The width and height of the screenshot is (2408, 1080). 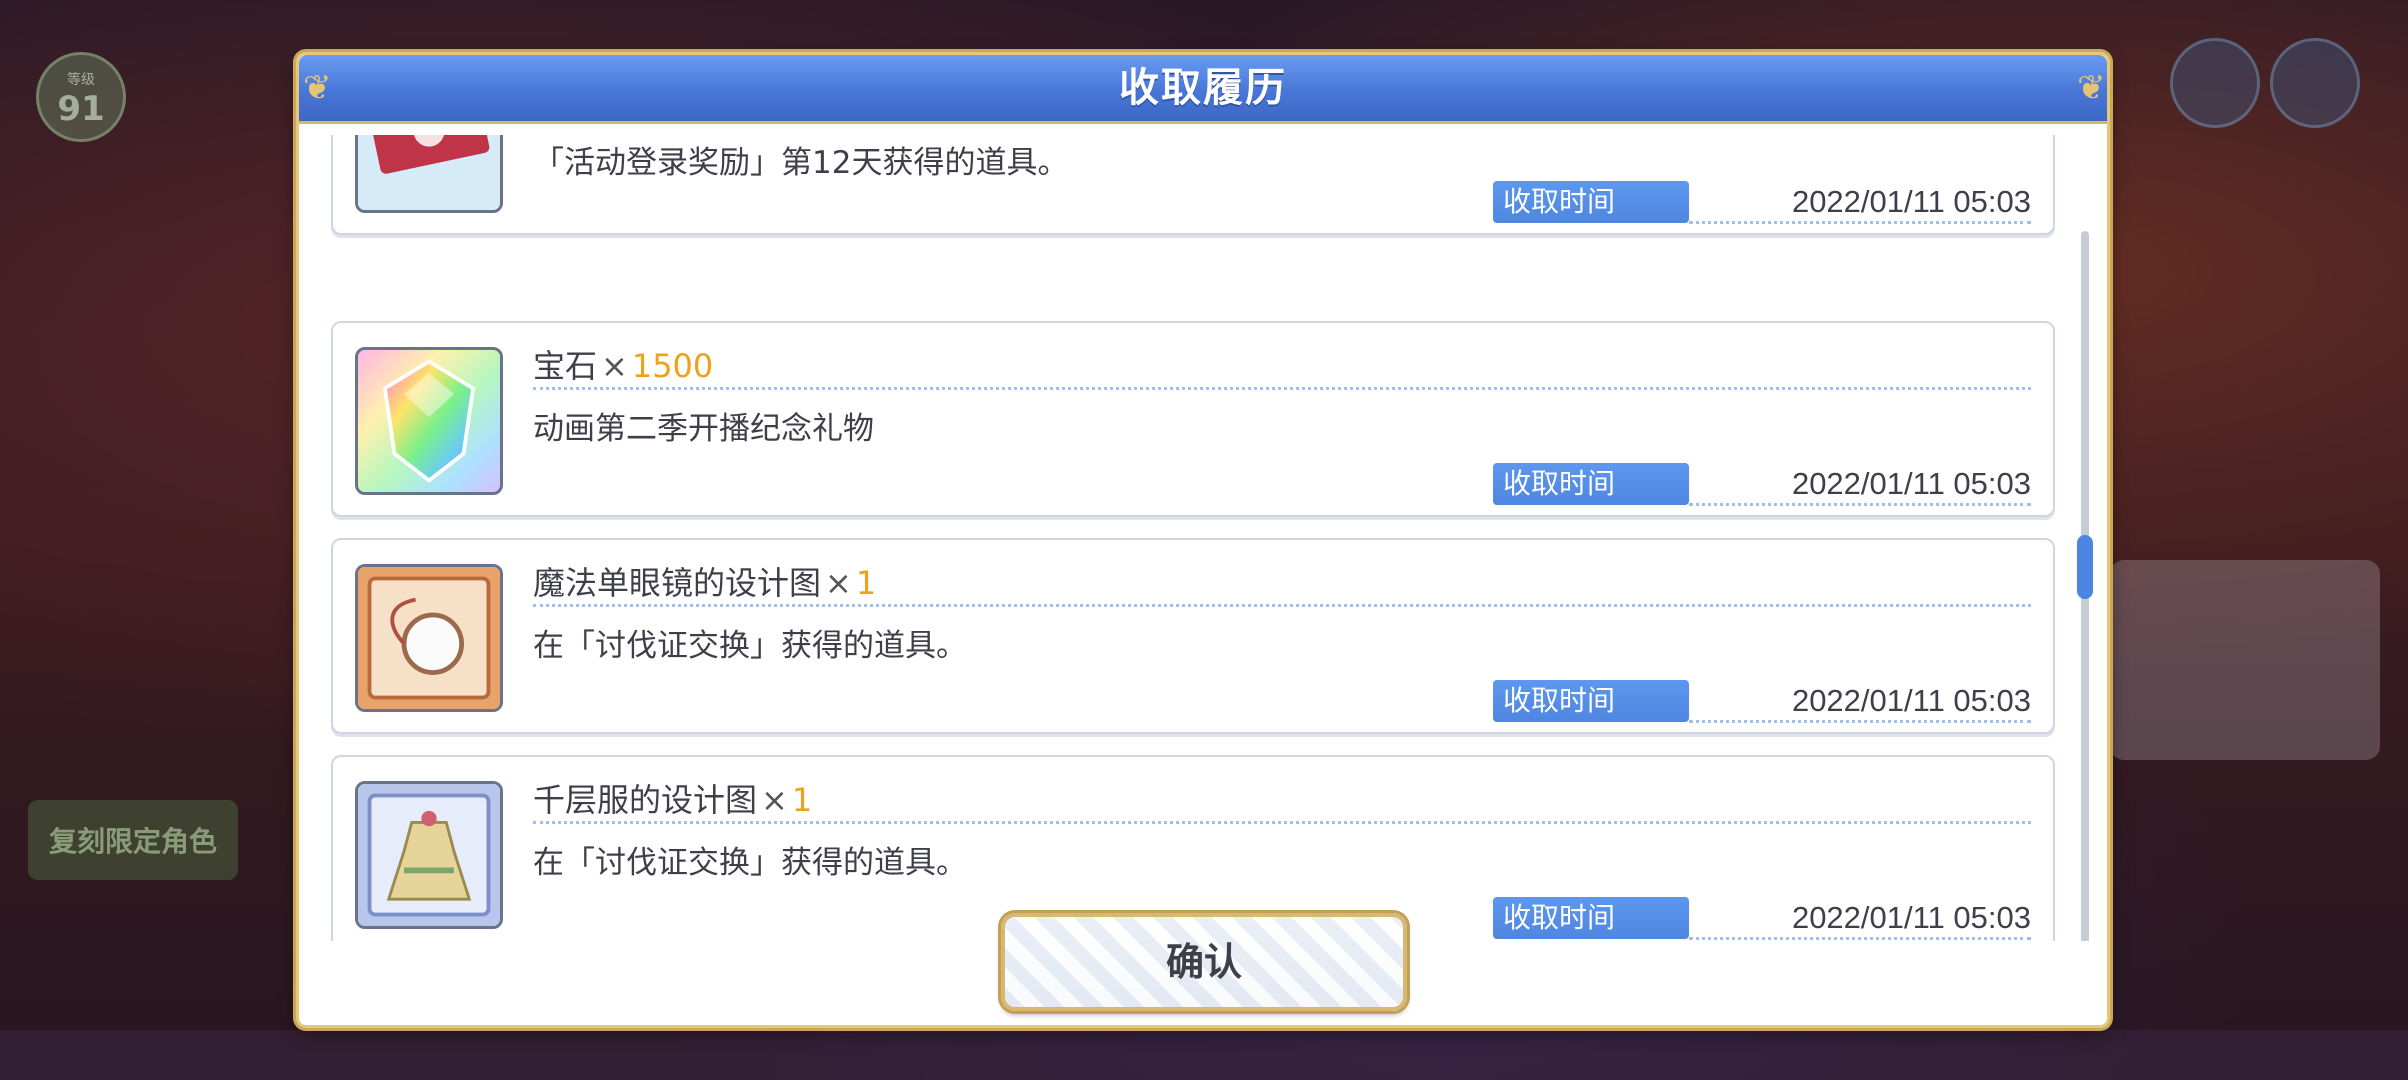 I want to click on history-item: 「活动登录奖励」第12天获得的道具。 收取时间 2022/01/11 05:03, so click(x=1193, y=185).